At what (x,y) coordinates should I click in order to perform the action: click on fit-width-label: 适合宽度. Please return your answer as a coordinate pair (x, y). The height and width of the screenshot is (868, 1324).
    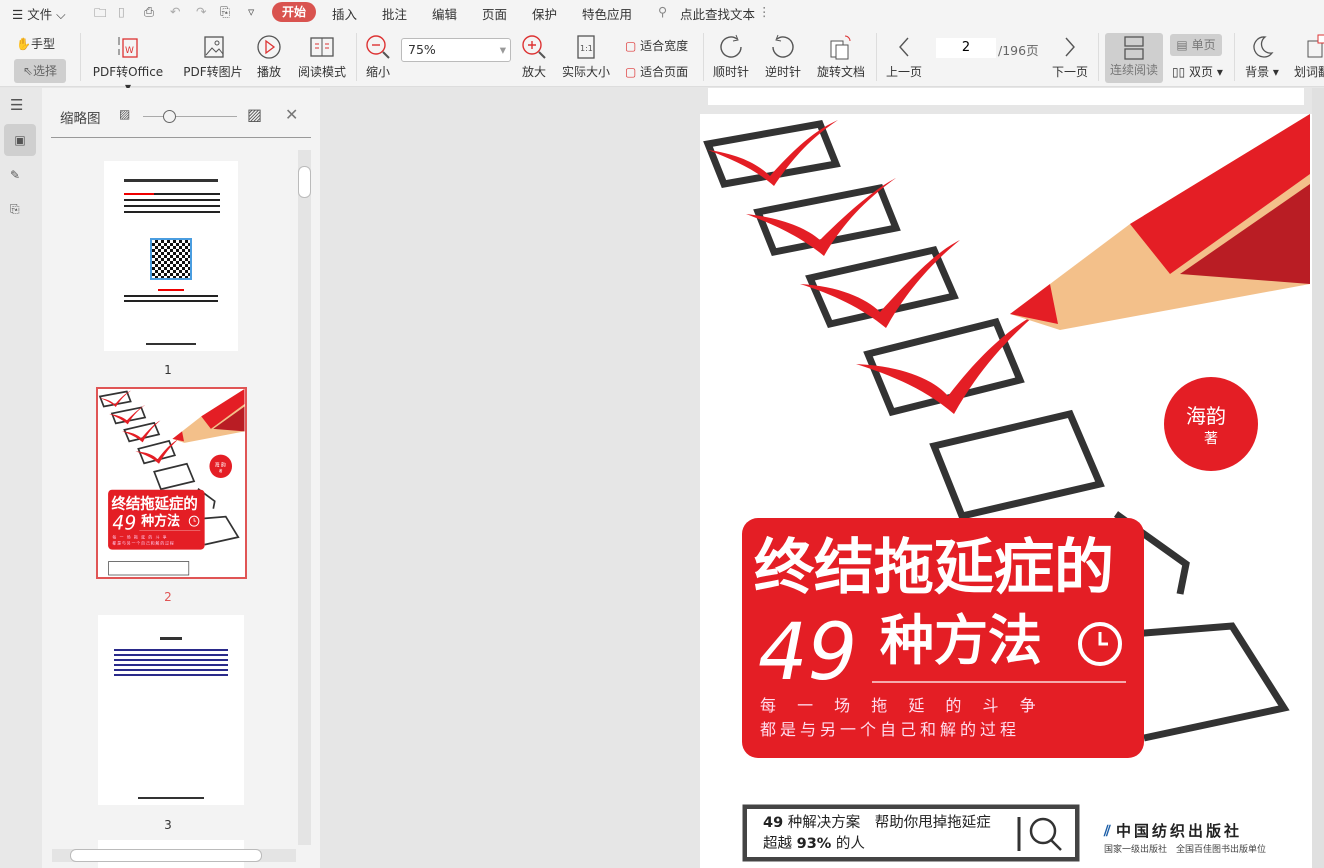
    Looking at the image, I should click on (664, 46).